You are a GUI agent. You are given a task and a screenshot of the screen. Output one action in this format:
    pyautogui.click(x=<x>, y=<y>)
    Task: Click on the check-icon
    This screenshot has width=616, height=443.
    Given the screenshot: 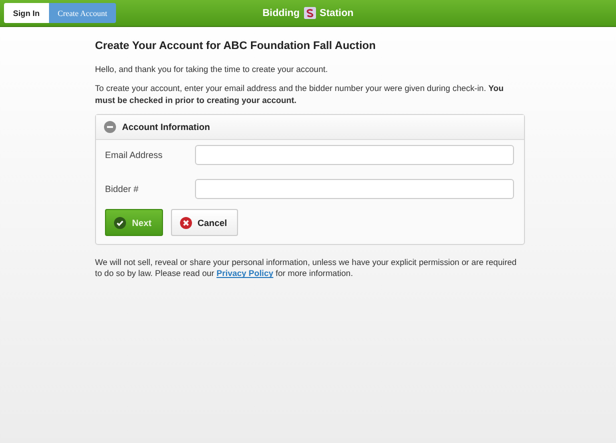 What is the action you would take?
    pyautogui.click(x=120, y=222)
    